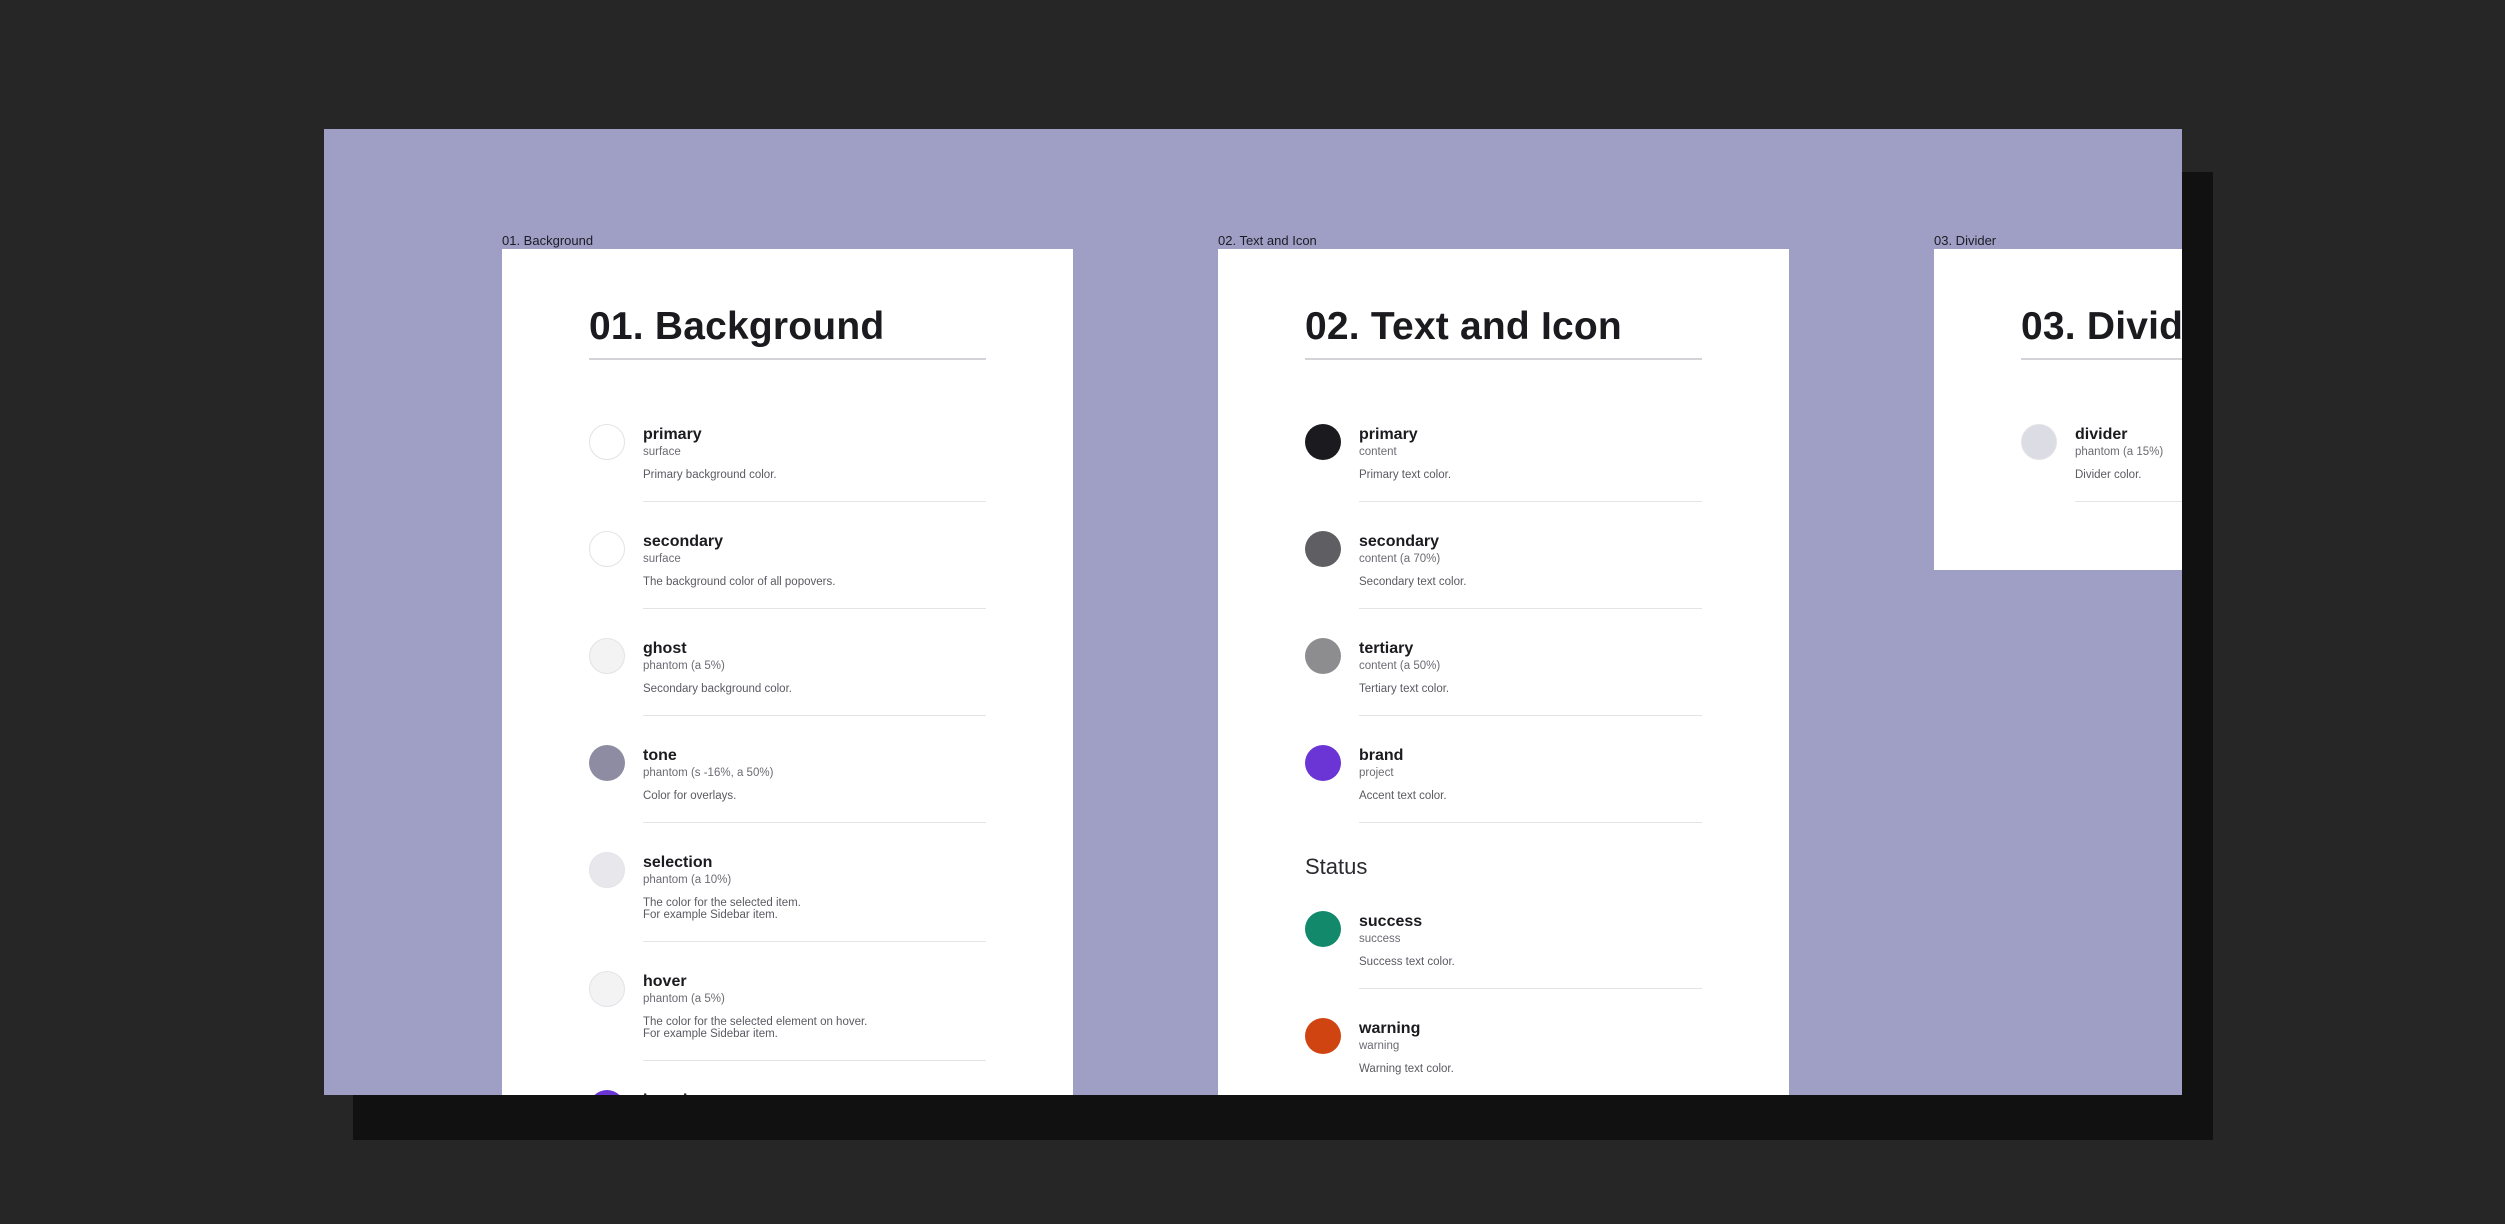  Describe the element at coordinates (1403, 795) in the screenshot. I see `token-description: Accent text color.` at that location.